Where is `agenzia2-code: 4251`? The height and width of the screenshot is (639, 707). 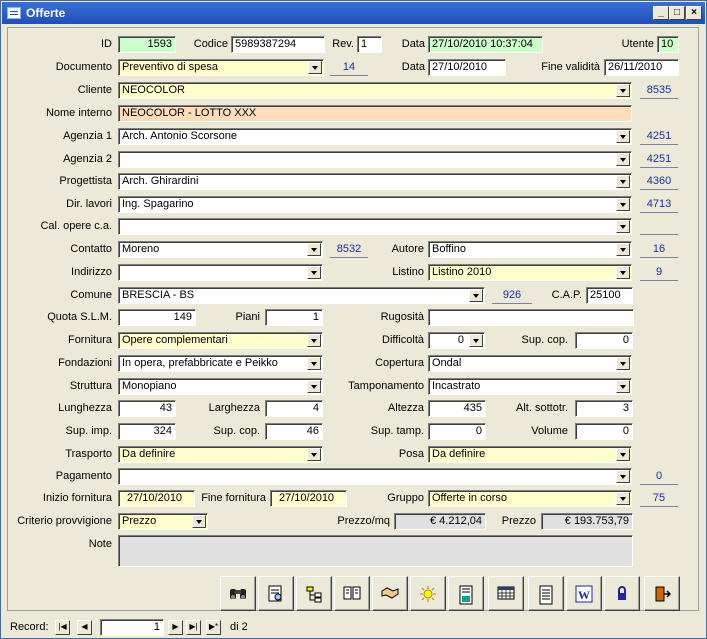
agenzia2-code: 4251 is located at coordinates (659, 159).